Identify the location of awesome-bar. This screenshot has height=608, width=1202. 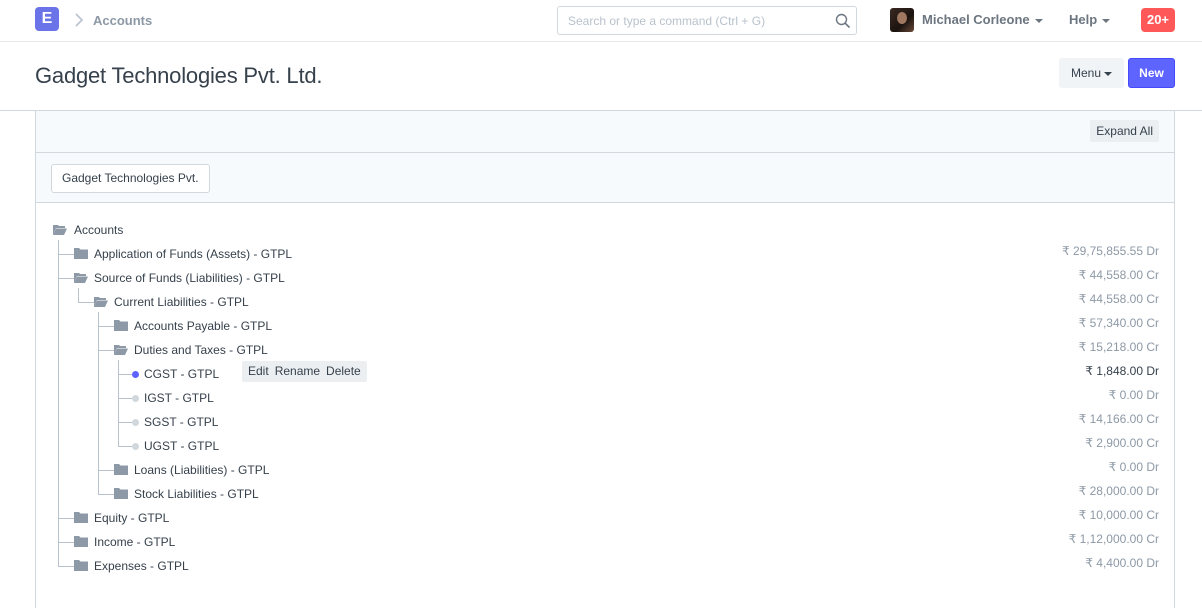
(707, 20).